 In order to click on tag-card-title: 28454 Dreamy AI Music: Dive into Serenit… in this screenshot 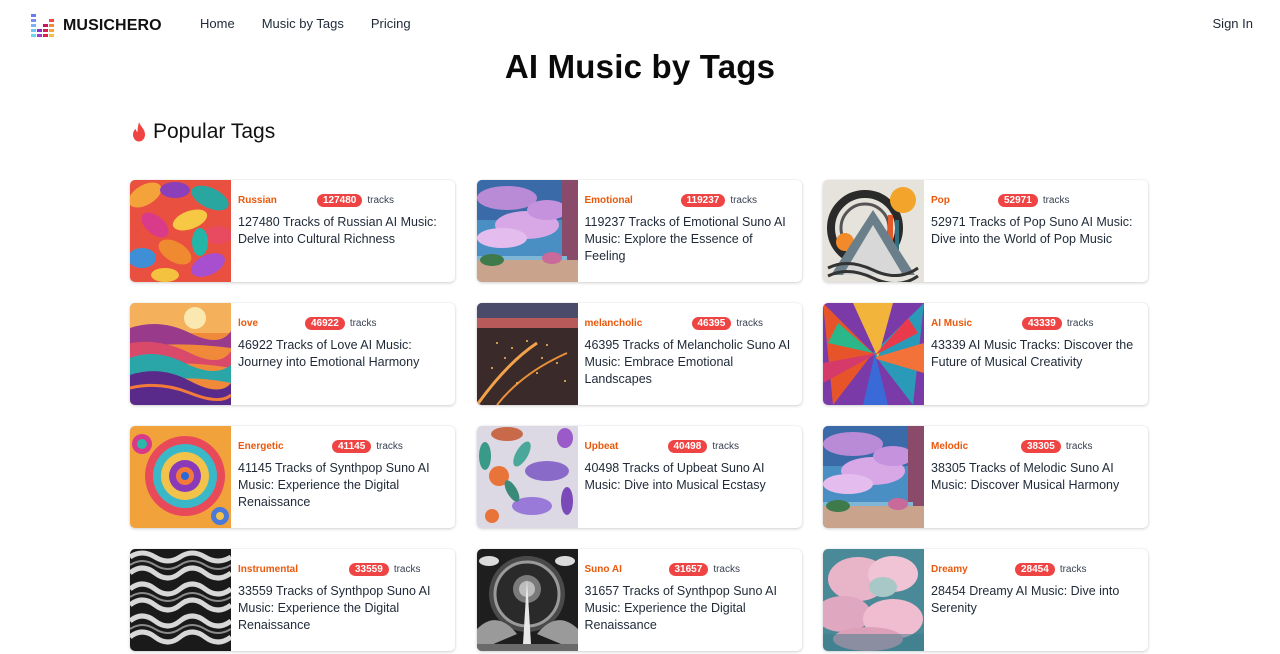, I will do `click(1035, 600)`.